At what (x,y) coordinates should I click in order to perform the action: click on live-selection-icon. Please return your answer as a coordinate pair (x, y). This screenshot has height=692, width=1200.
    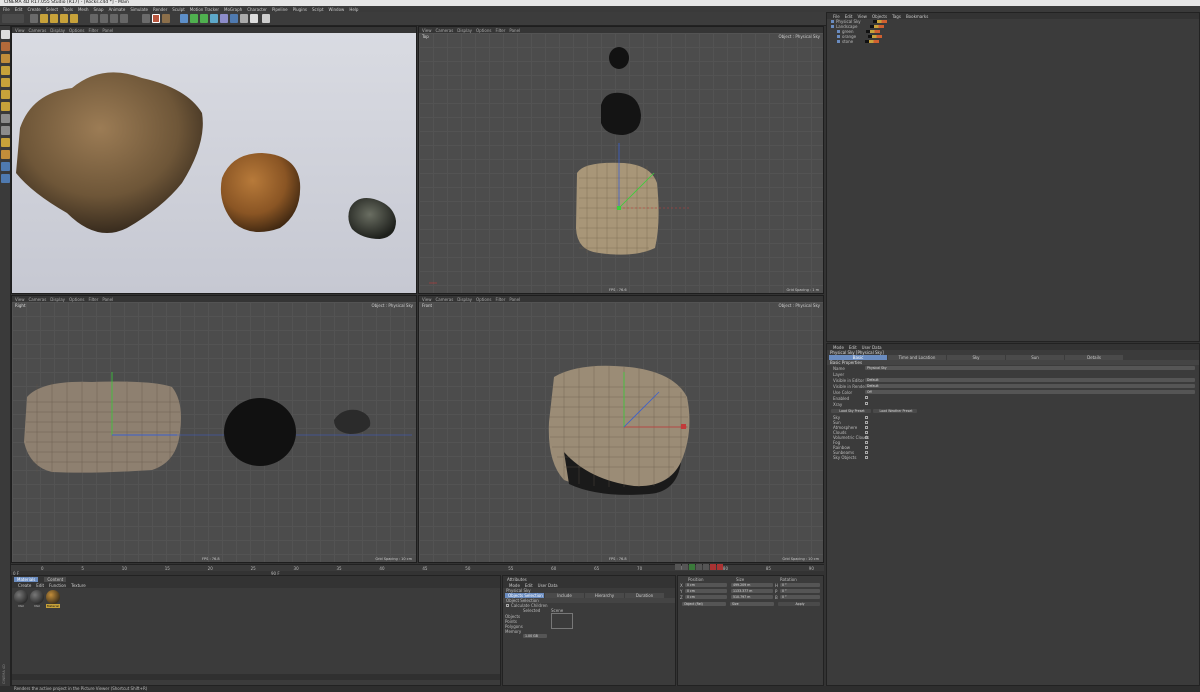
    Looking at the image, I should click on (34, 18).